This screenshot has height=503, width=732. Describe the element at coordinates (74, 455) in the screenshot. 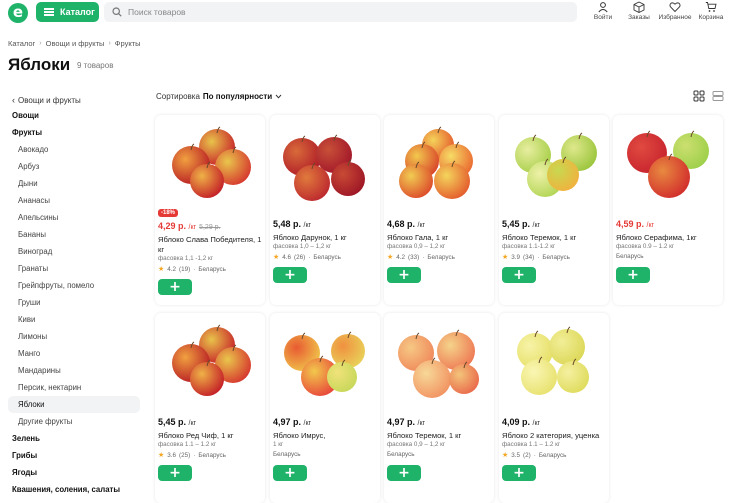

I see `sidebar-item: Грибы` at that location.